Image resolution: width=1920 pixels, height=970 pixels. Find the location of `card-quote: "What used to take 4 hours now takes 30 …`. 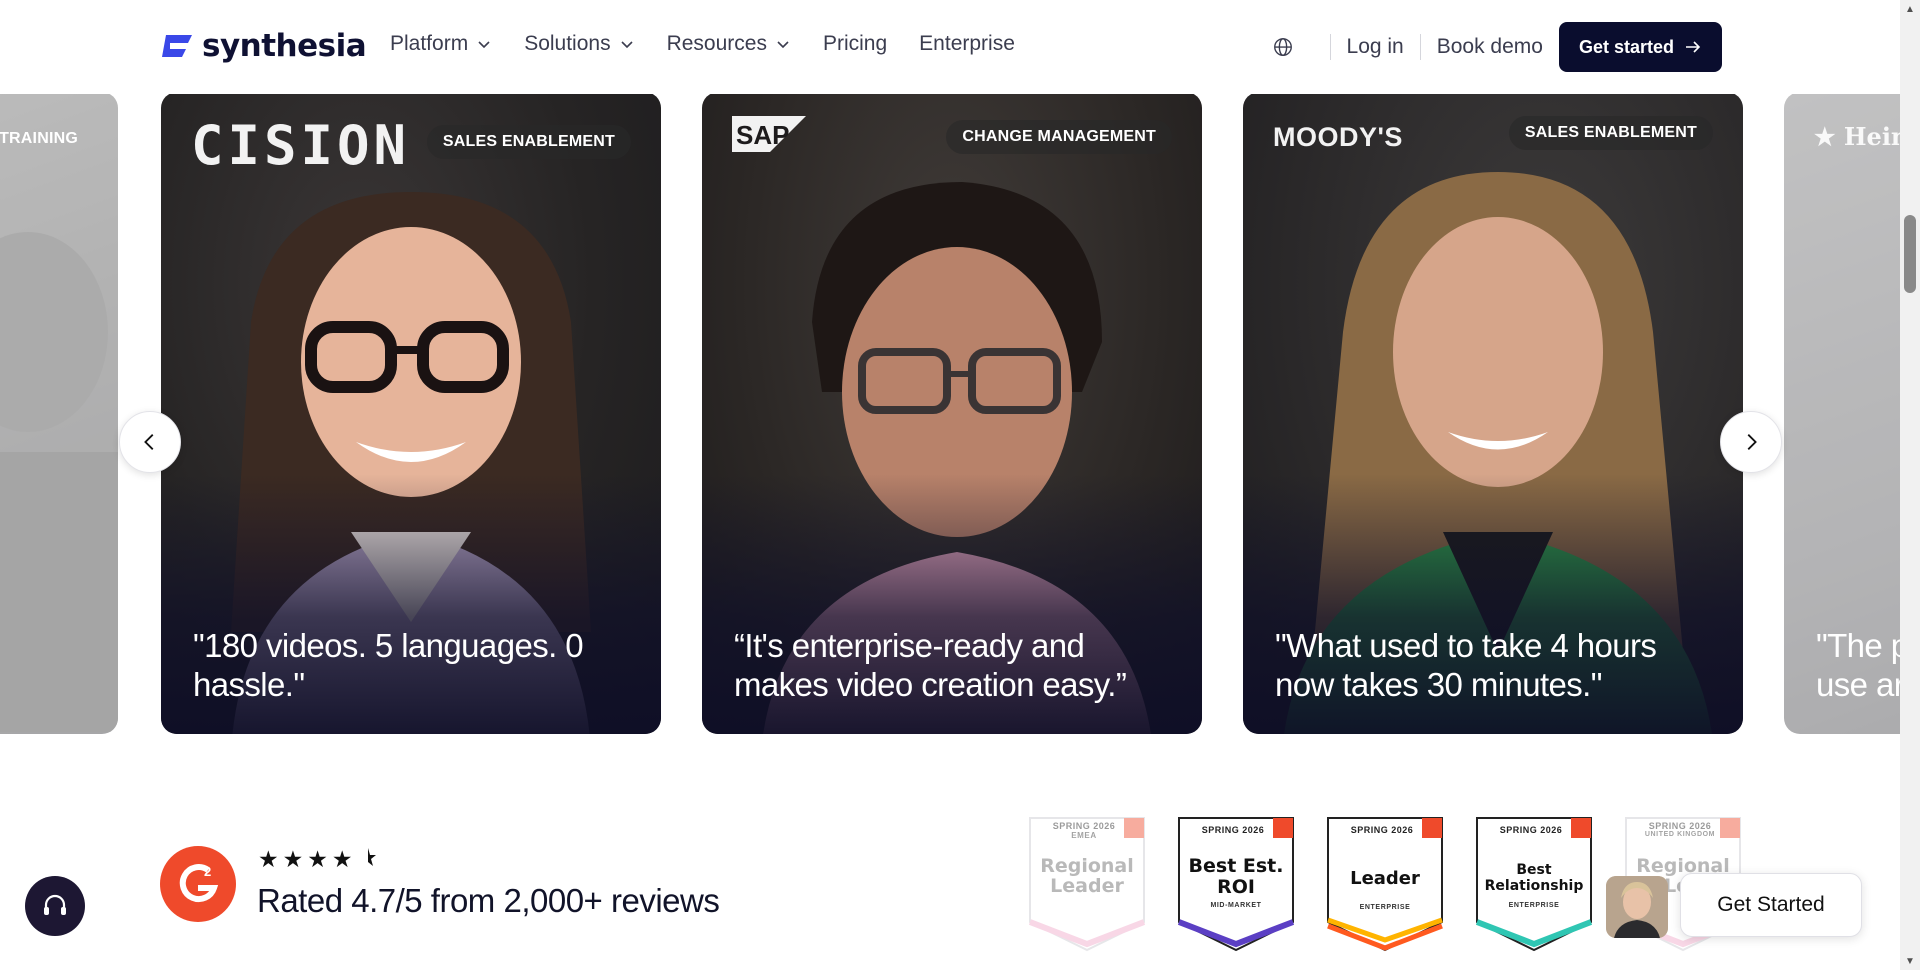

card-quote: "What used to take 4 hours now takes 30 … is located at coordinates (1466, 665).